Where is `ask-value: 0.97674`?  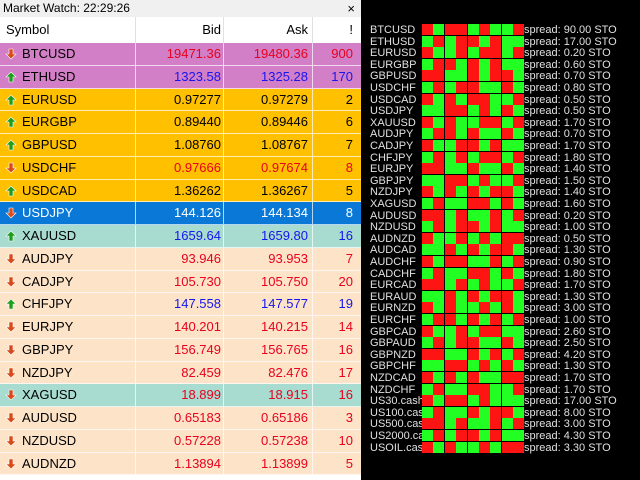 ask-value: 0.97674 is located at coordinates (284, 167).